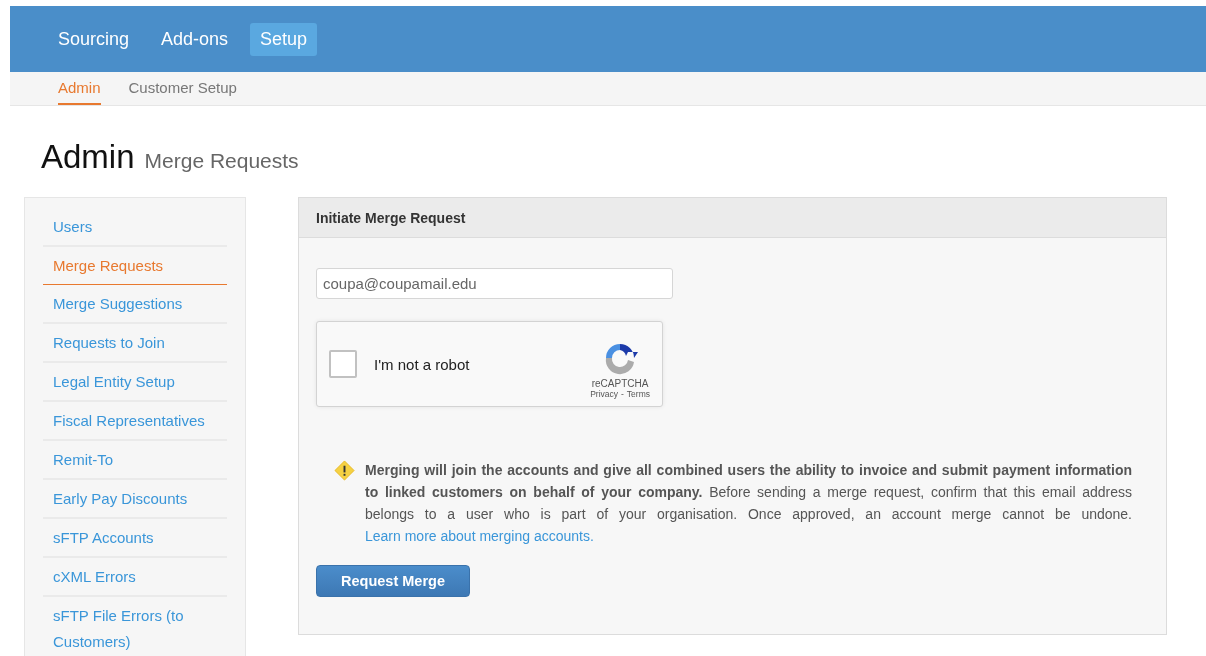 The width and height of the screenshot is (1206, 656). What do you see at coordinates (129, 421) in the screenshot?
I see `sidebar-link: Fiscal Representatives` at bounding box center [129, 421].